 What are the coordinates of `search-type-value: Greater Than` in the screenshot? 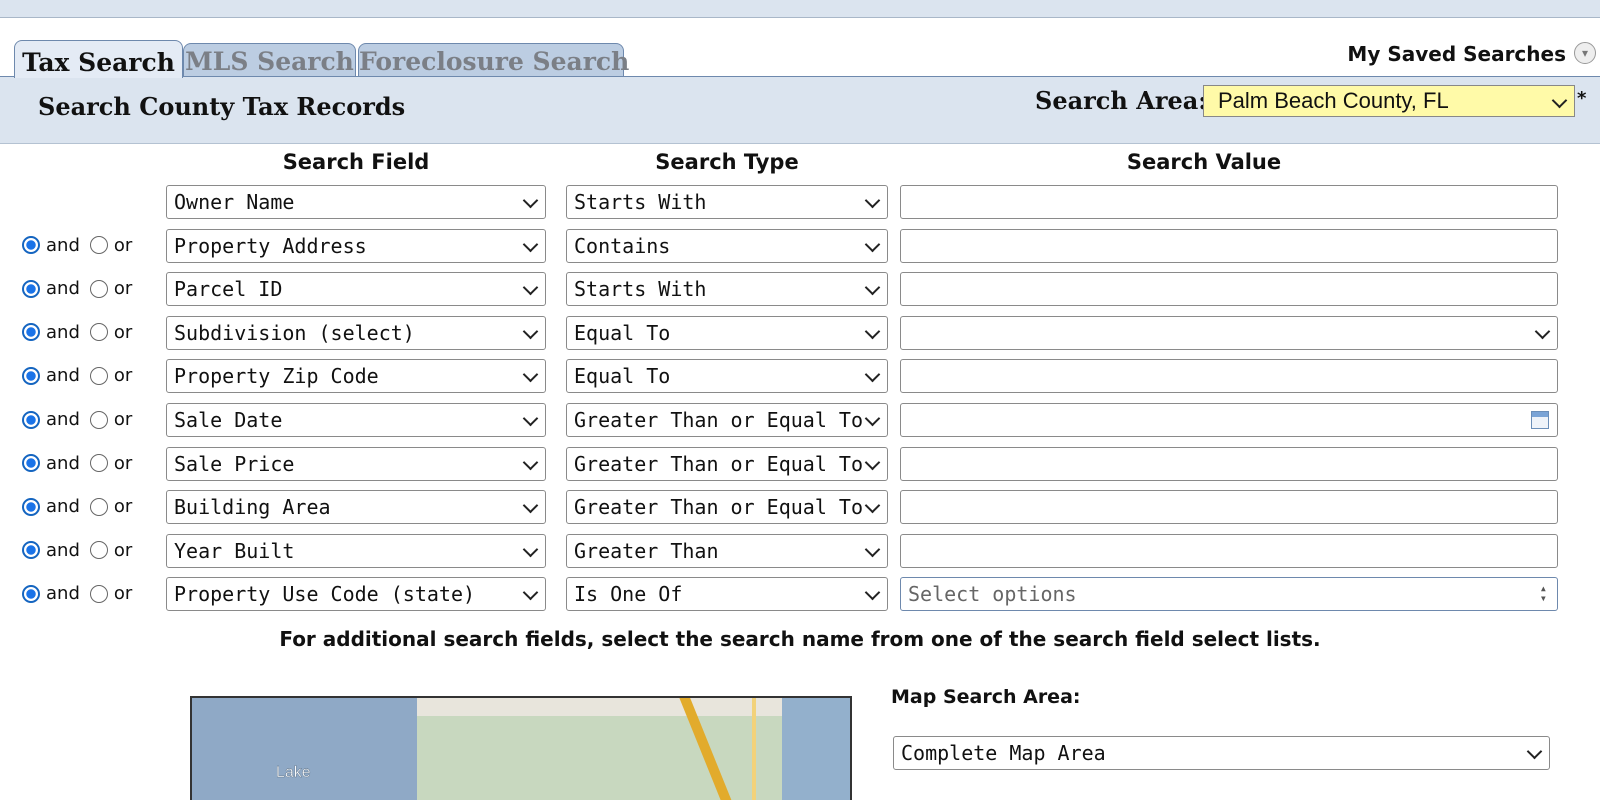 It's located at (646, 550).